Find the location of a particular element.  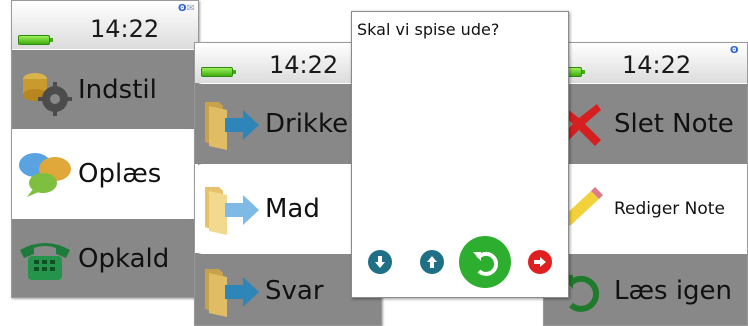

dialog-question: Skal vi spise ude? is located at coordinates (428, 29).